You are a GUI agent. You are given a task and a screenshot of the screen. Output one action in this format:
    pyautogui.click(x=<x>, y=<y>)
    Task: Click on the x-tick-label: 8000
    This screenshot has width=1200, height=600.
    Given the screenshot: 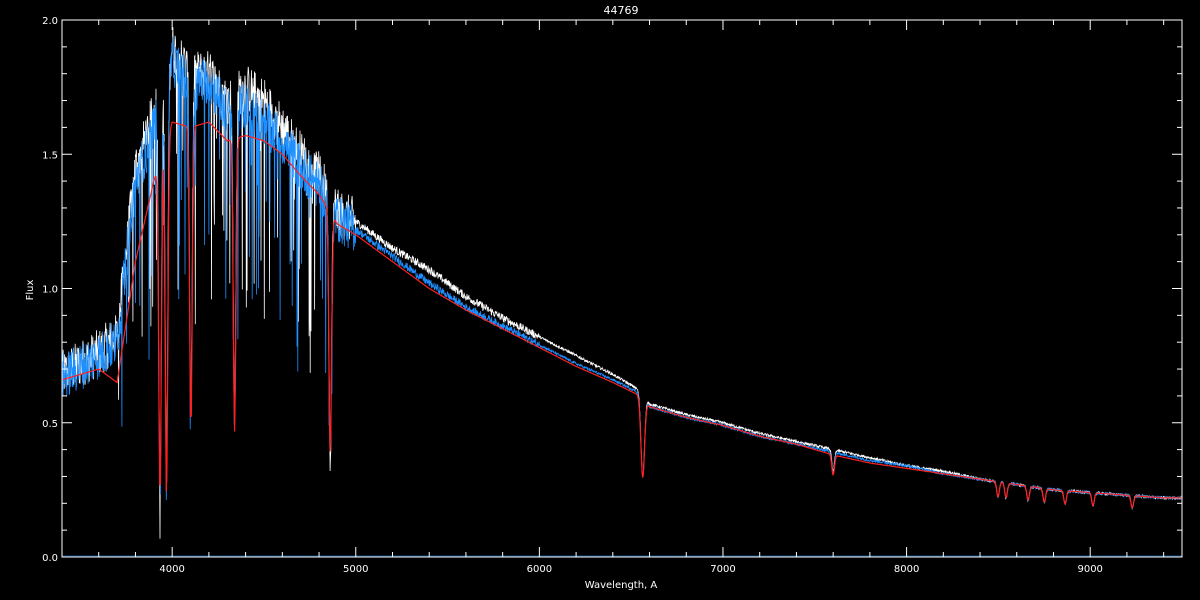 What is the action you would take?
    pyautogui.click(x=906, y=569)
    